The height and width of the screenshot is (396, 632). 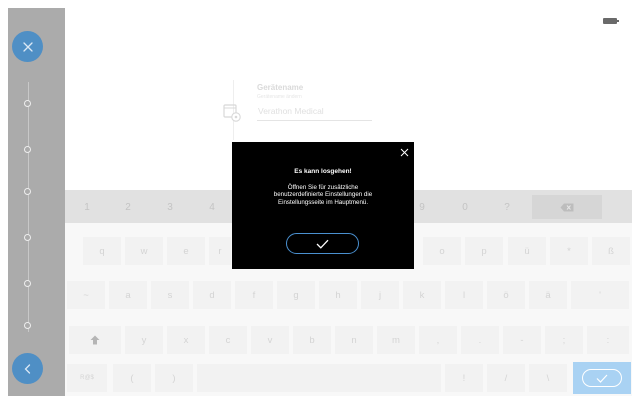 I want to click on dialog-title: Es kann losgehen!, so click(x=323, y=171).